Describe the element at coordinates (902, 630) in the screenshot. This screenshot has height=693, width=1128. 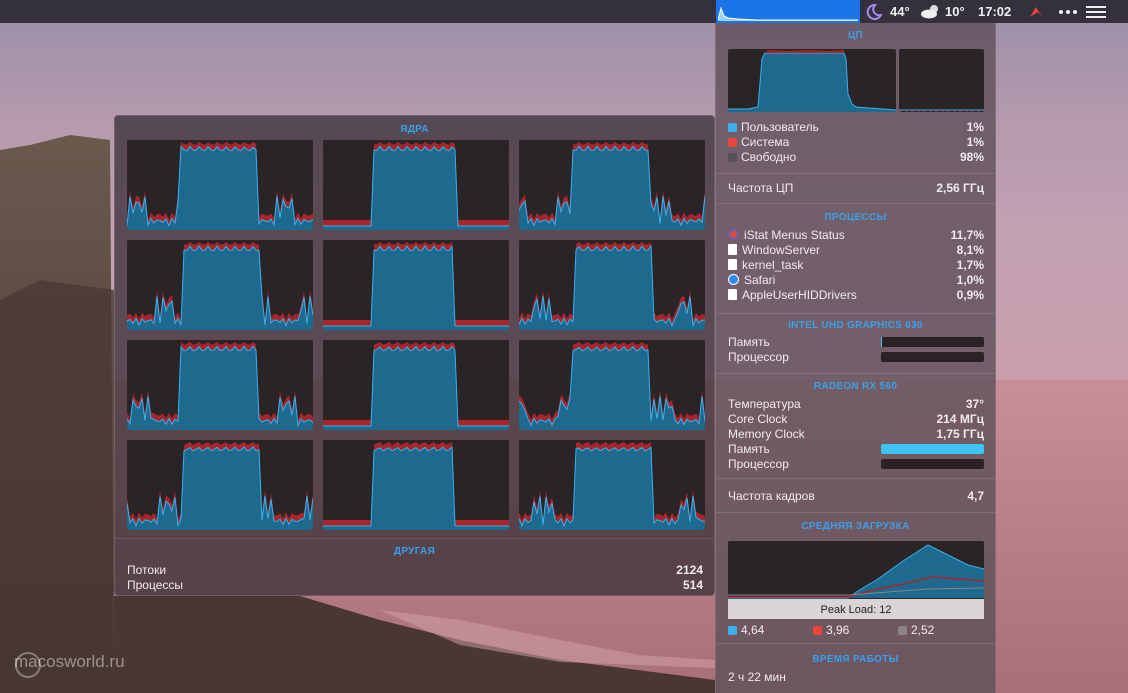
I see `load-15-icon` at that location.